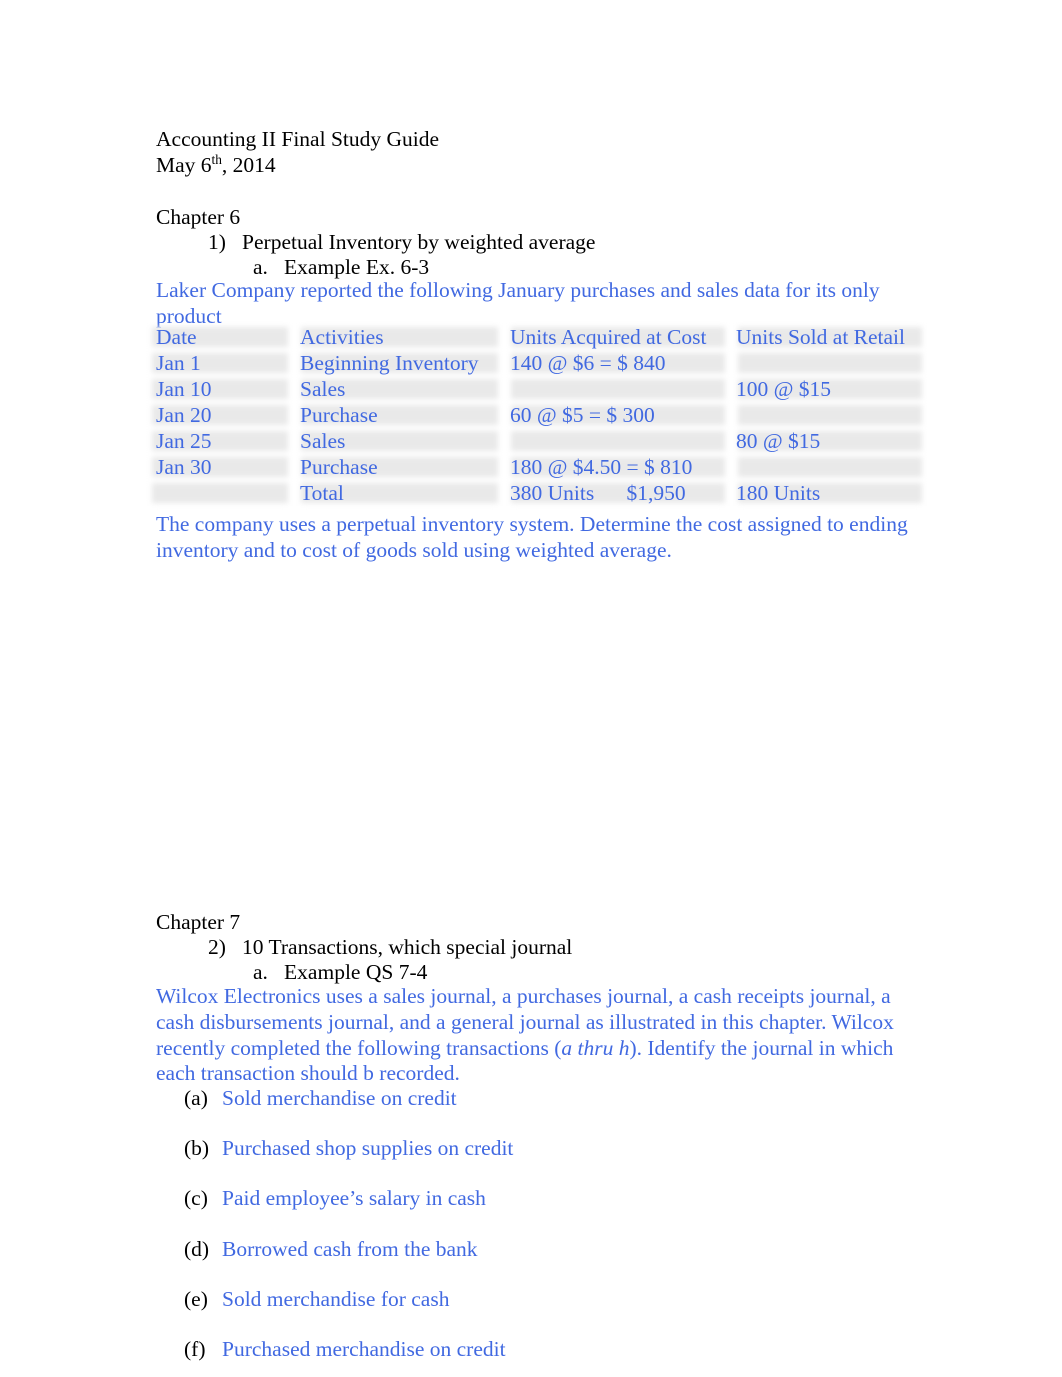 The width and height of the screenshot is (1062, 1377). I want to click on cell-units-acquired: 60 @ $5 = $ 300, so click(582, 415).